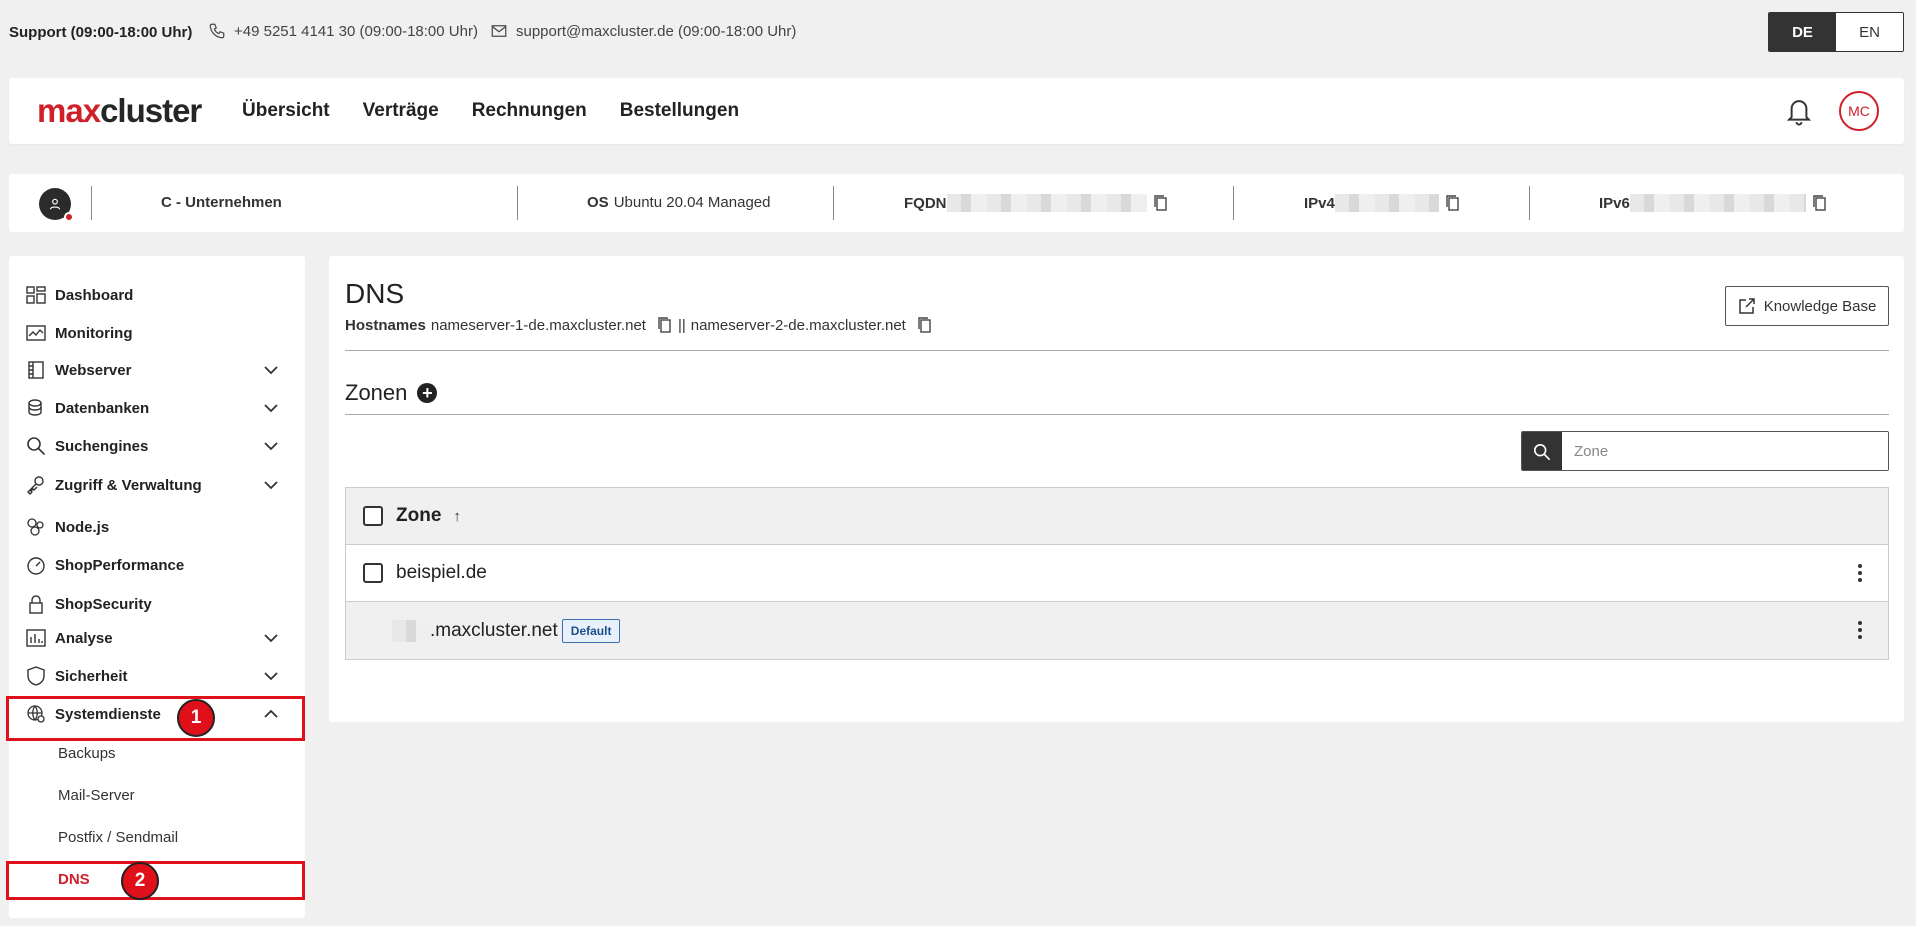  Describe the element at coordinates (1802, 32) in the screenshot. I see `lang-de-button: DE` at that location.